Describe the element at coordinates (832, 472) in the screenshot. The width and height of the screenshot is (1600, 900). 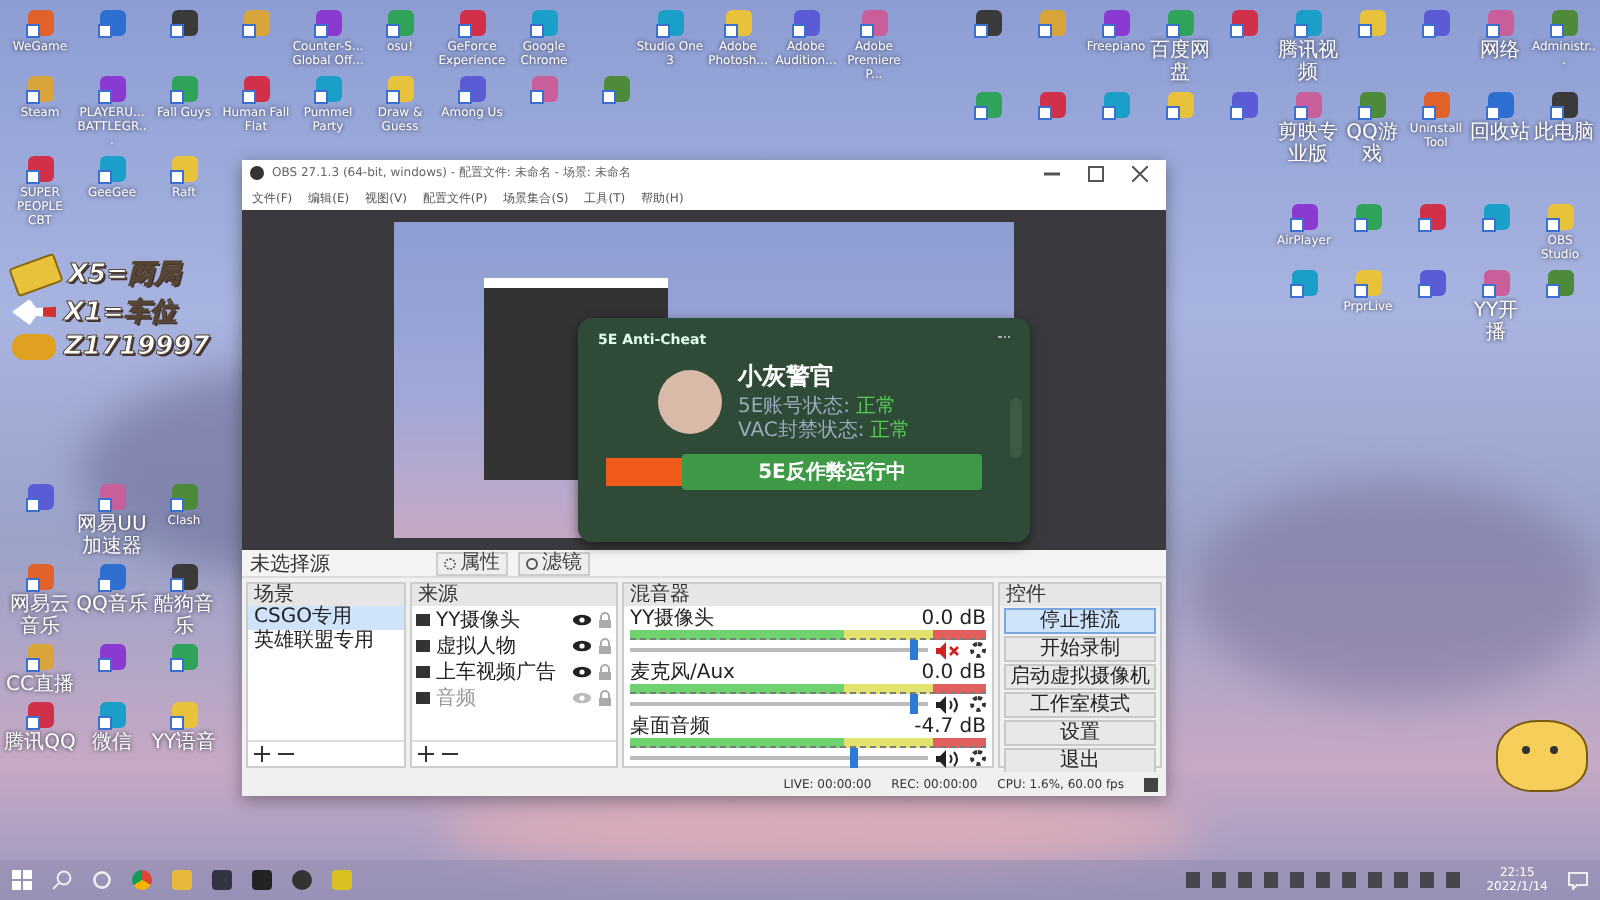
I see `status-button: 5E反作弊运行中` at that location.